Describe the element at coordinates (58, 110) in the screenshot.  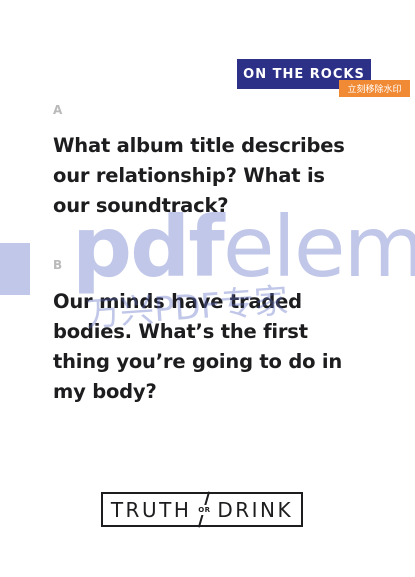
I see `question-a-label: A` at that location.